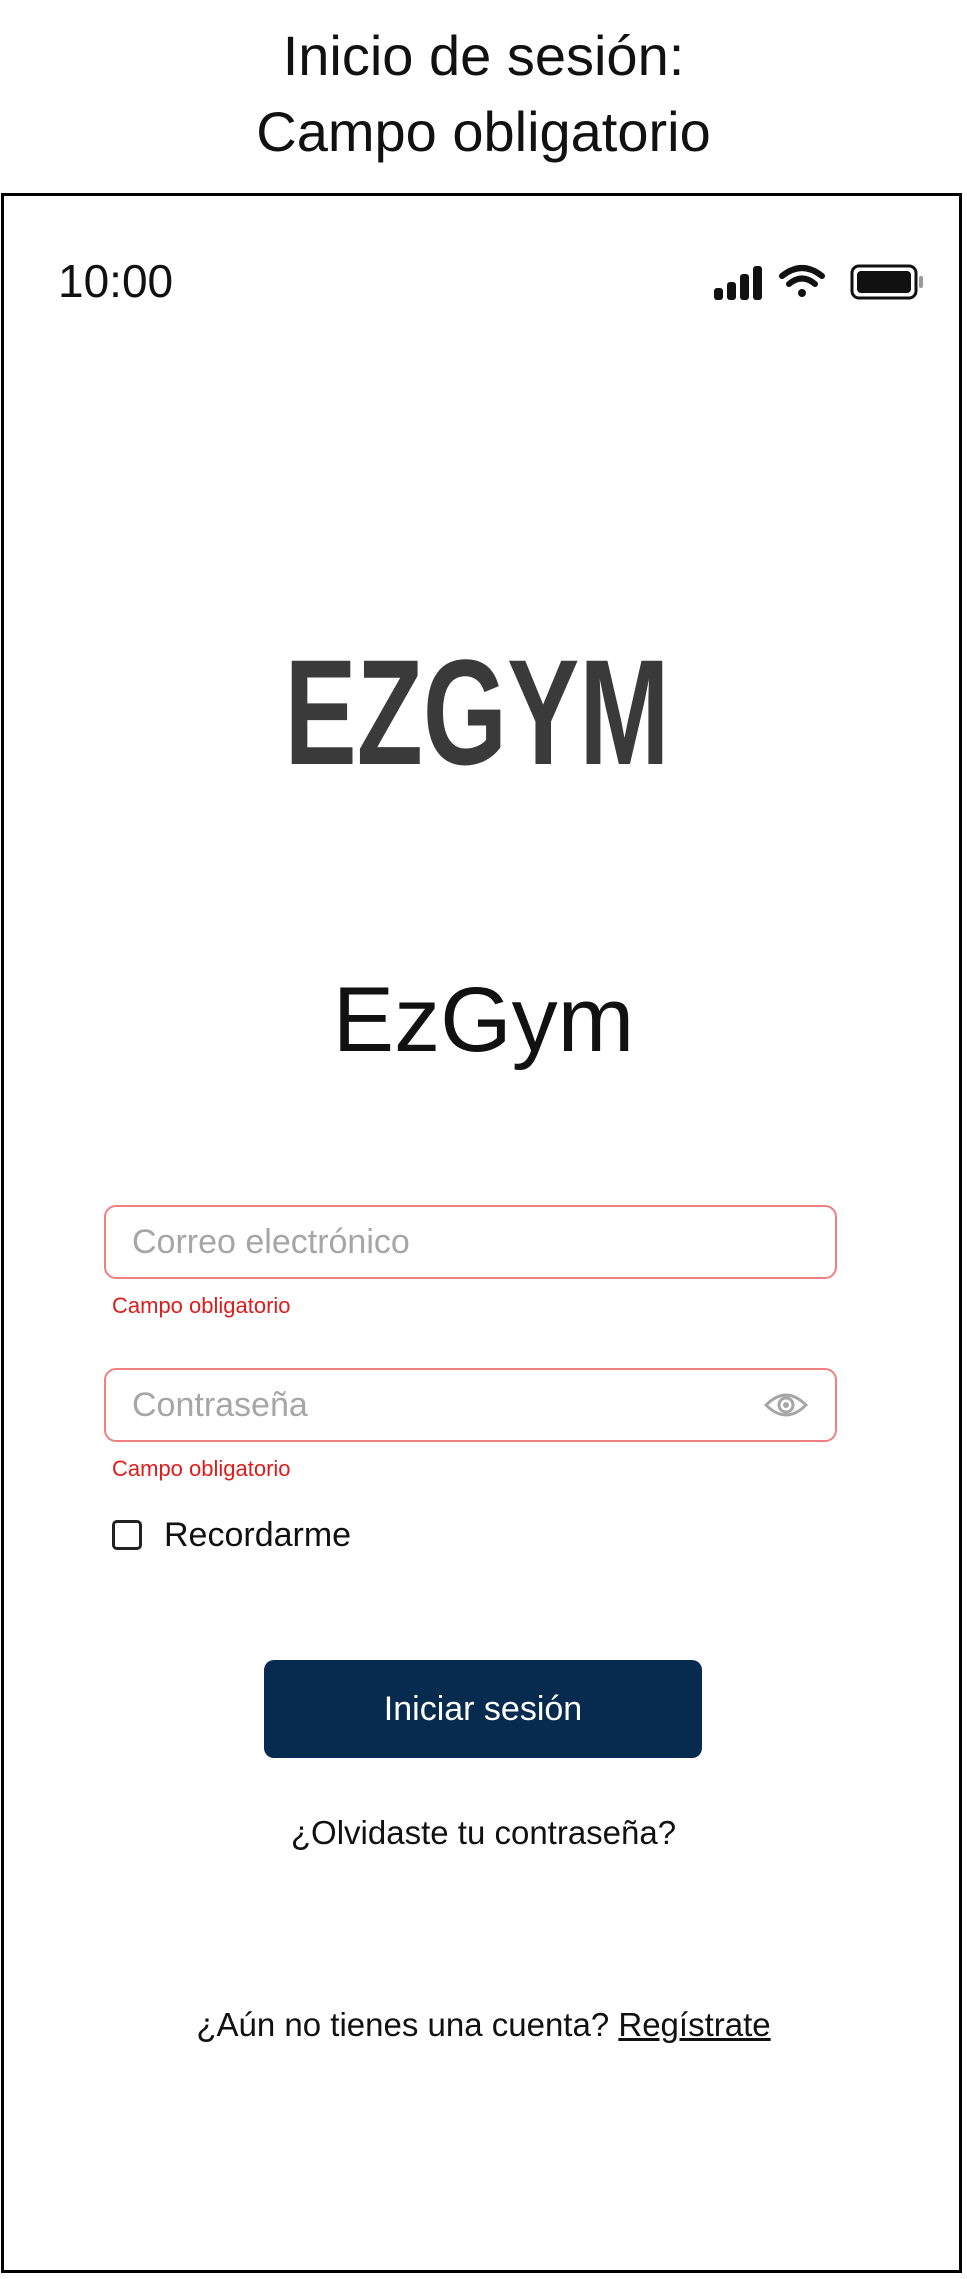 The width and height of the screenshot is (967, 2279). Describe the element at coordinates (483, 1833) in the screenshot. I see `forgot-password-link: ¿Olvidaste tu contraseña?` at that location.